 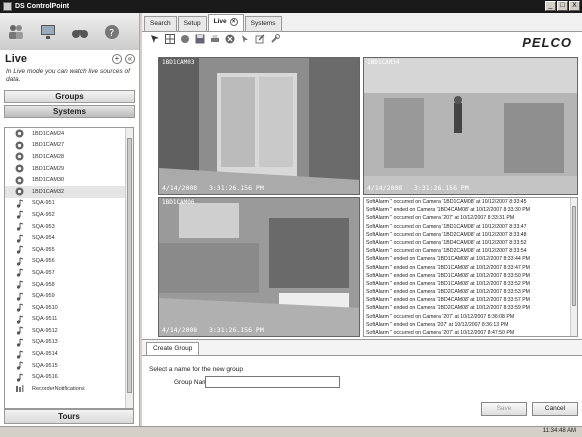 I want to click on tours-button: Tours, so click(x=69, y=416).